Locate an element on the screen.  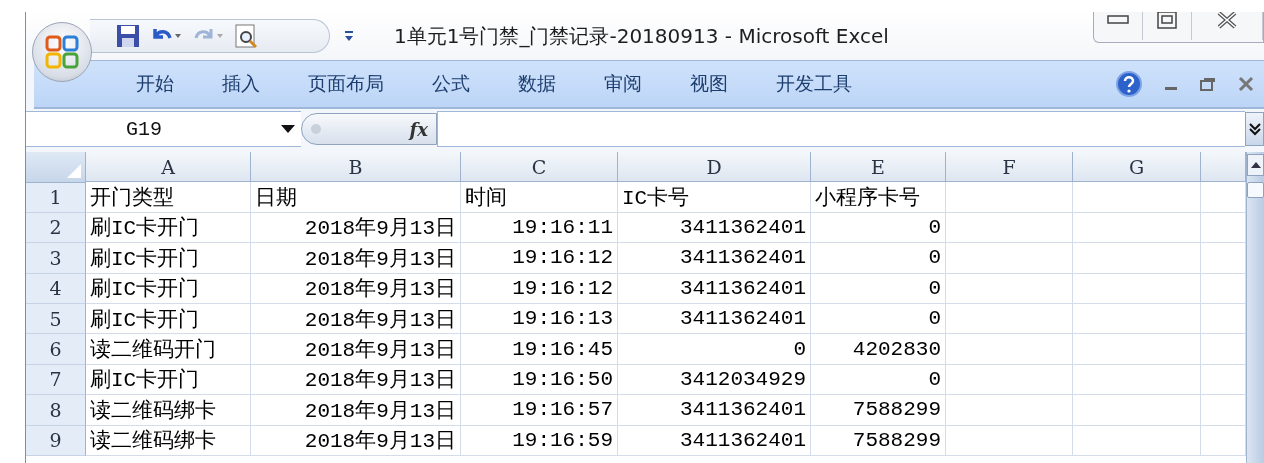
maximize-icon is located at coordinates (1167, 20).